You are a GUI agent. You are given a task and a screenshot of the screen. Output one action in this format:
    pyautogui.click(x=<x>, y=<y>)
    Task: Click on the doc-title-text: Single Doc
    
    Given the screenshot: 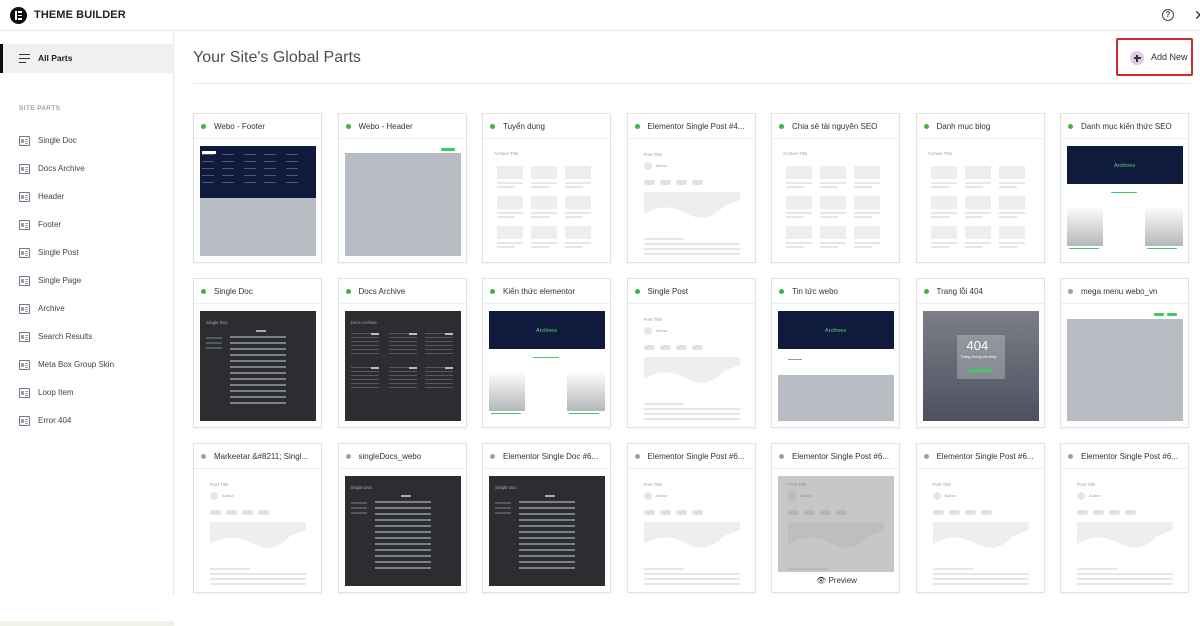 What is the action you would take?
    pyautogui.click(x=361, y=487)
    